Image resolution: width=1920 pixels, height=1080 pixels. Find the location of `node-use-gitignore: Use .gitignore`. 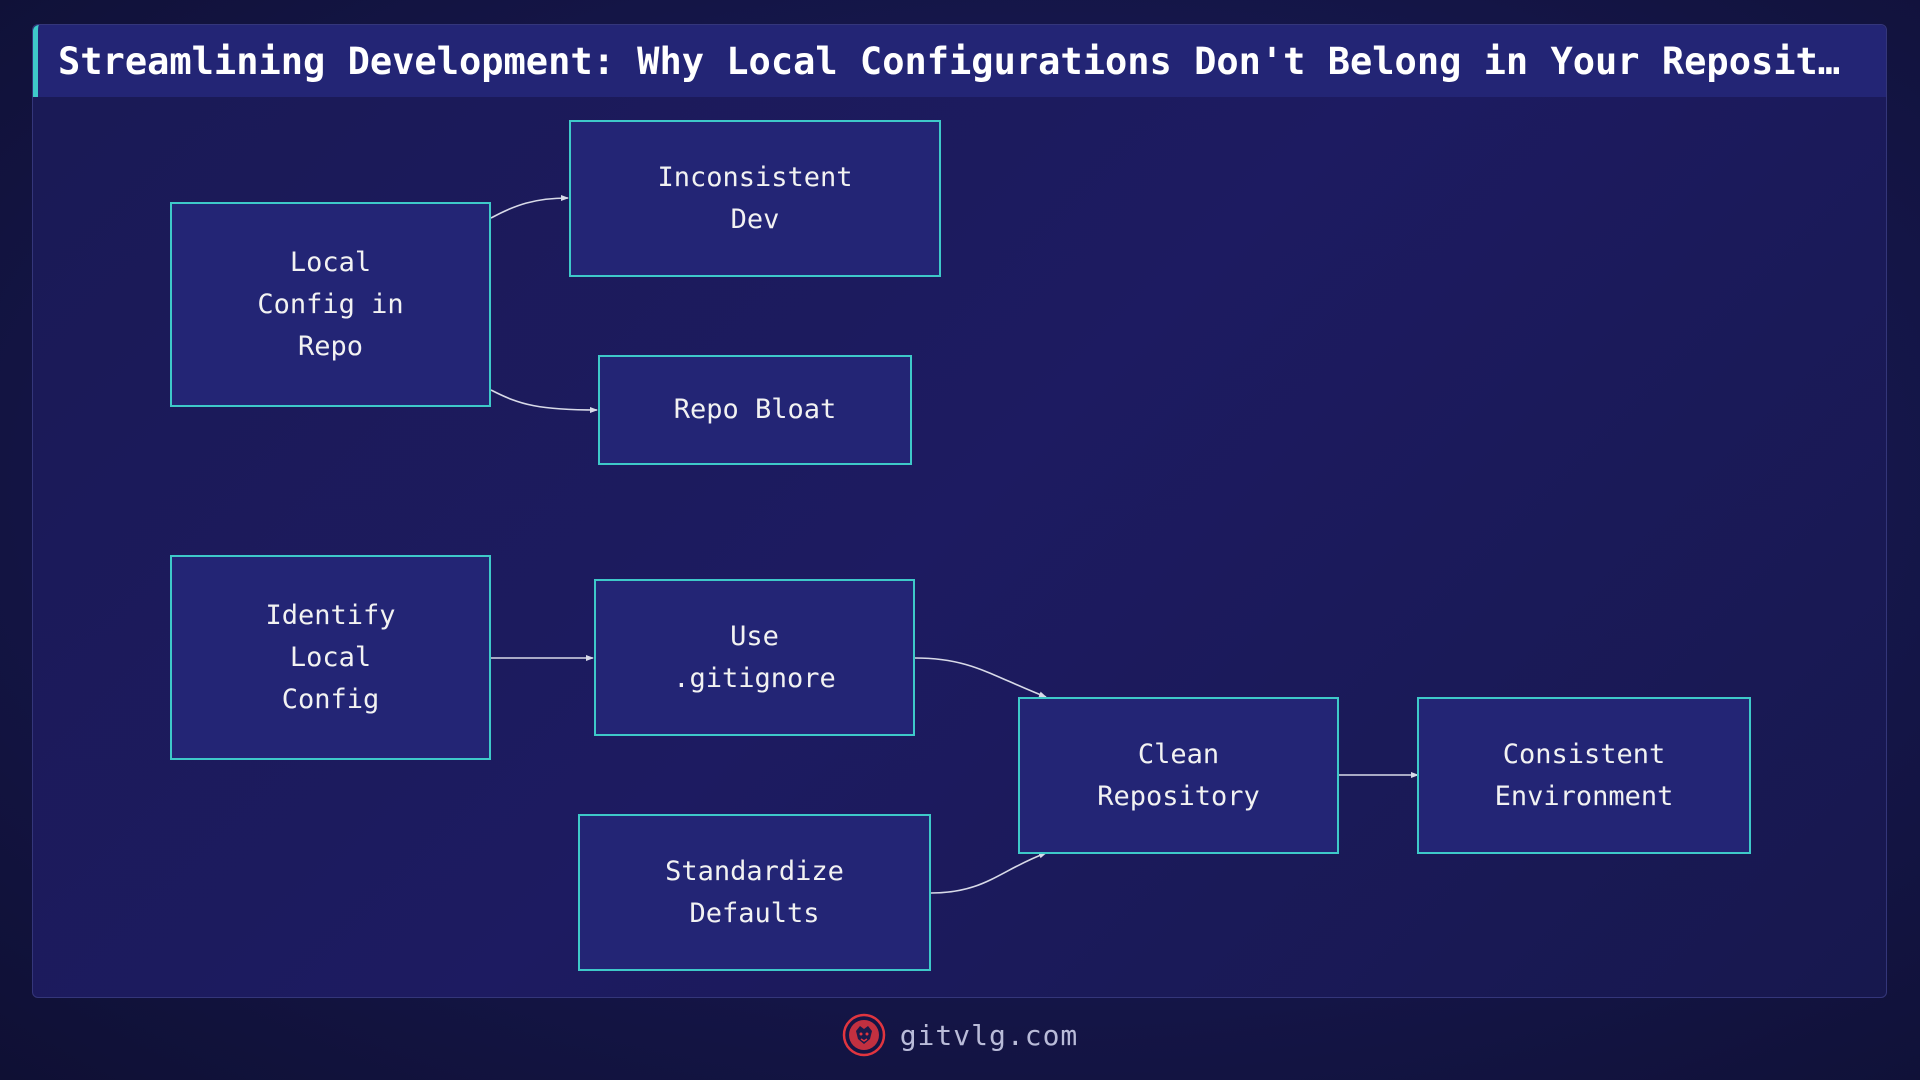

node-use-gitignore: Use .gitignore is located at coordinates (754, 657).